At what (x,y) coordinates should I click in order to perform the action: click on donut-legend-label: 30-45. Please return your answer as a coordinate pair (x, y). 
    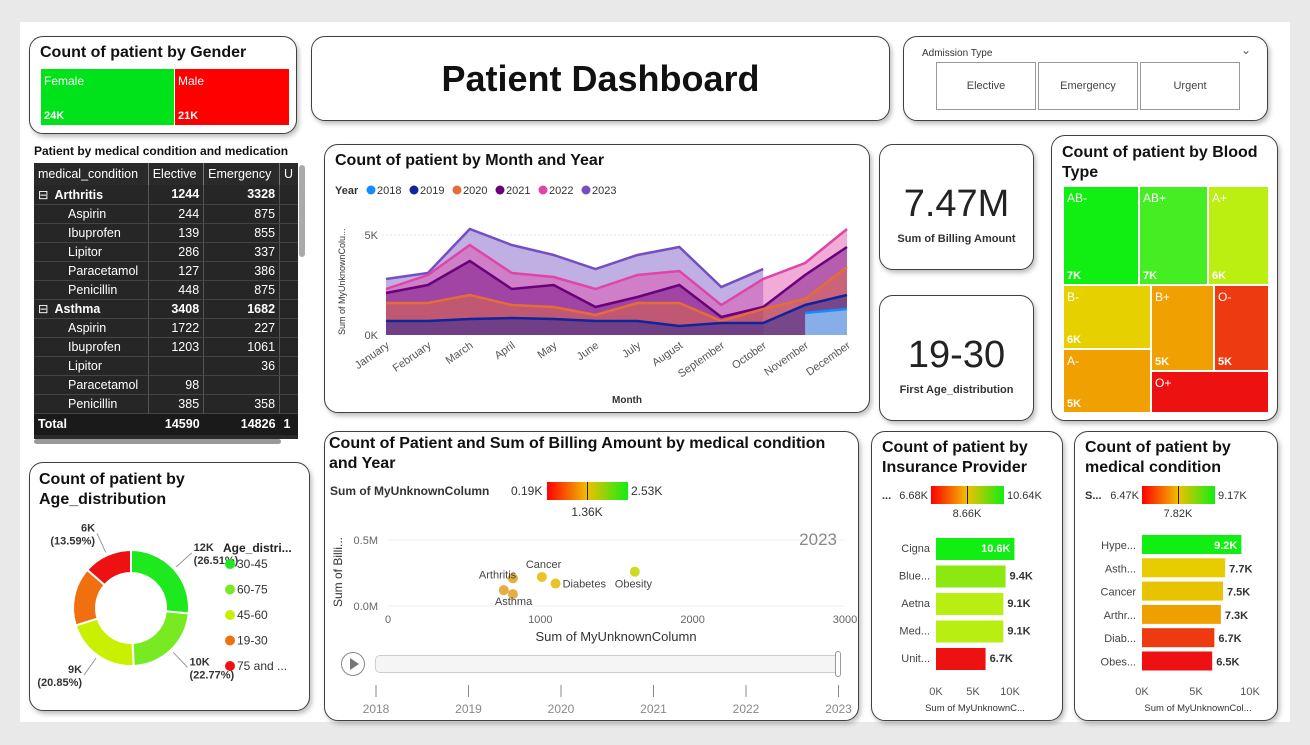
    Looking at the image, I should click on (252, 564).